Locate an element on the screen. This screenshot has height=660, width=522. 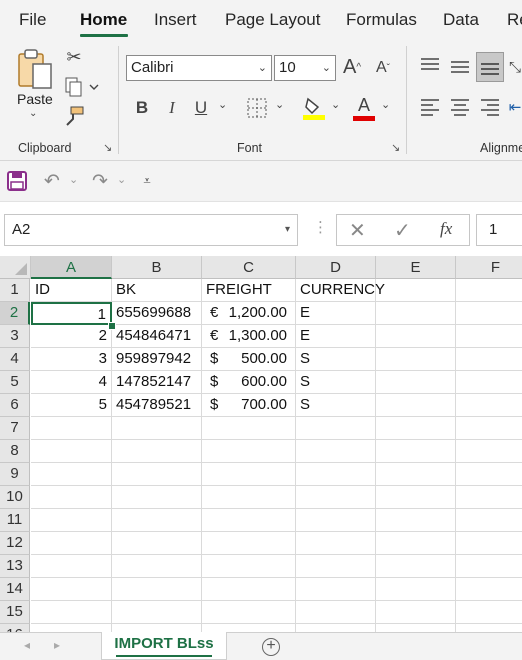
row-header: 11 is located at coordinates (15, 520).